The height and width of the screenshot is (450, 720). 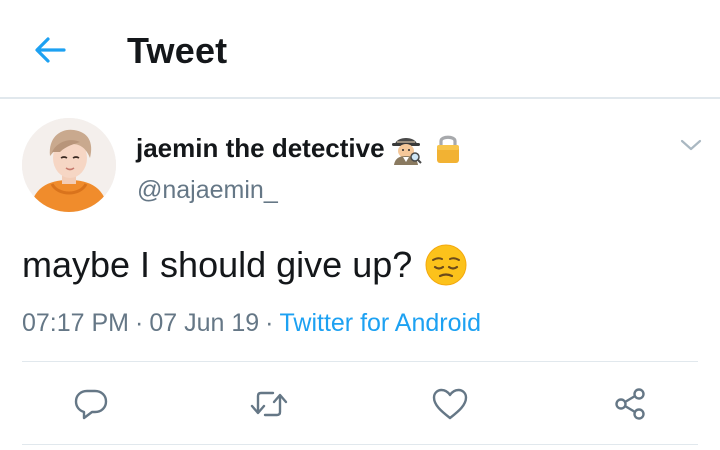 What do you see at coordinates (406, 148) in the screenshot?
I see `detective-icon` at bounding box center [406, 148].